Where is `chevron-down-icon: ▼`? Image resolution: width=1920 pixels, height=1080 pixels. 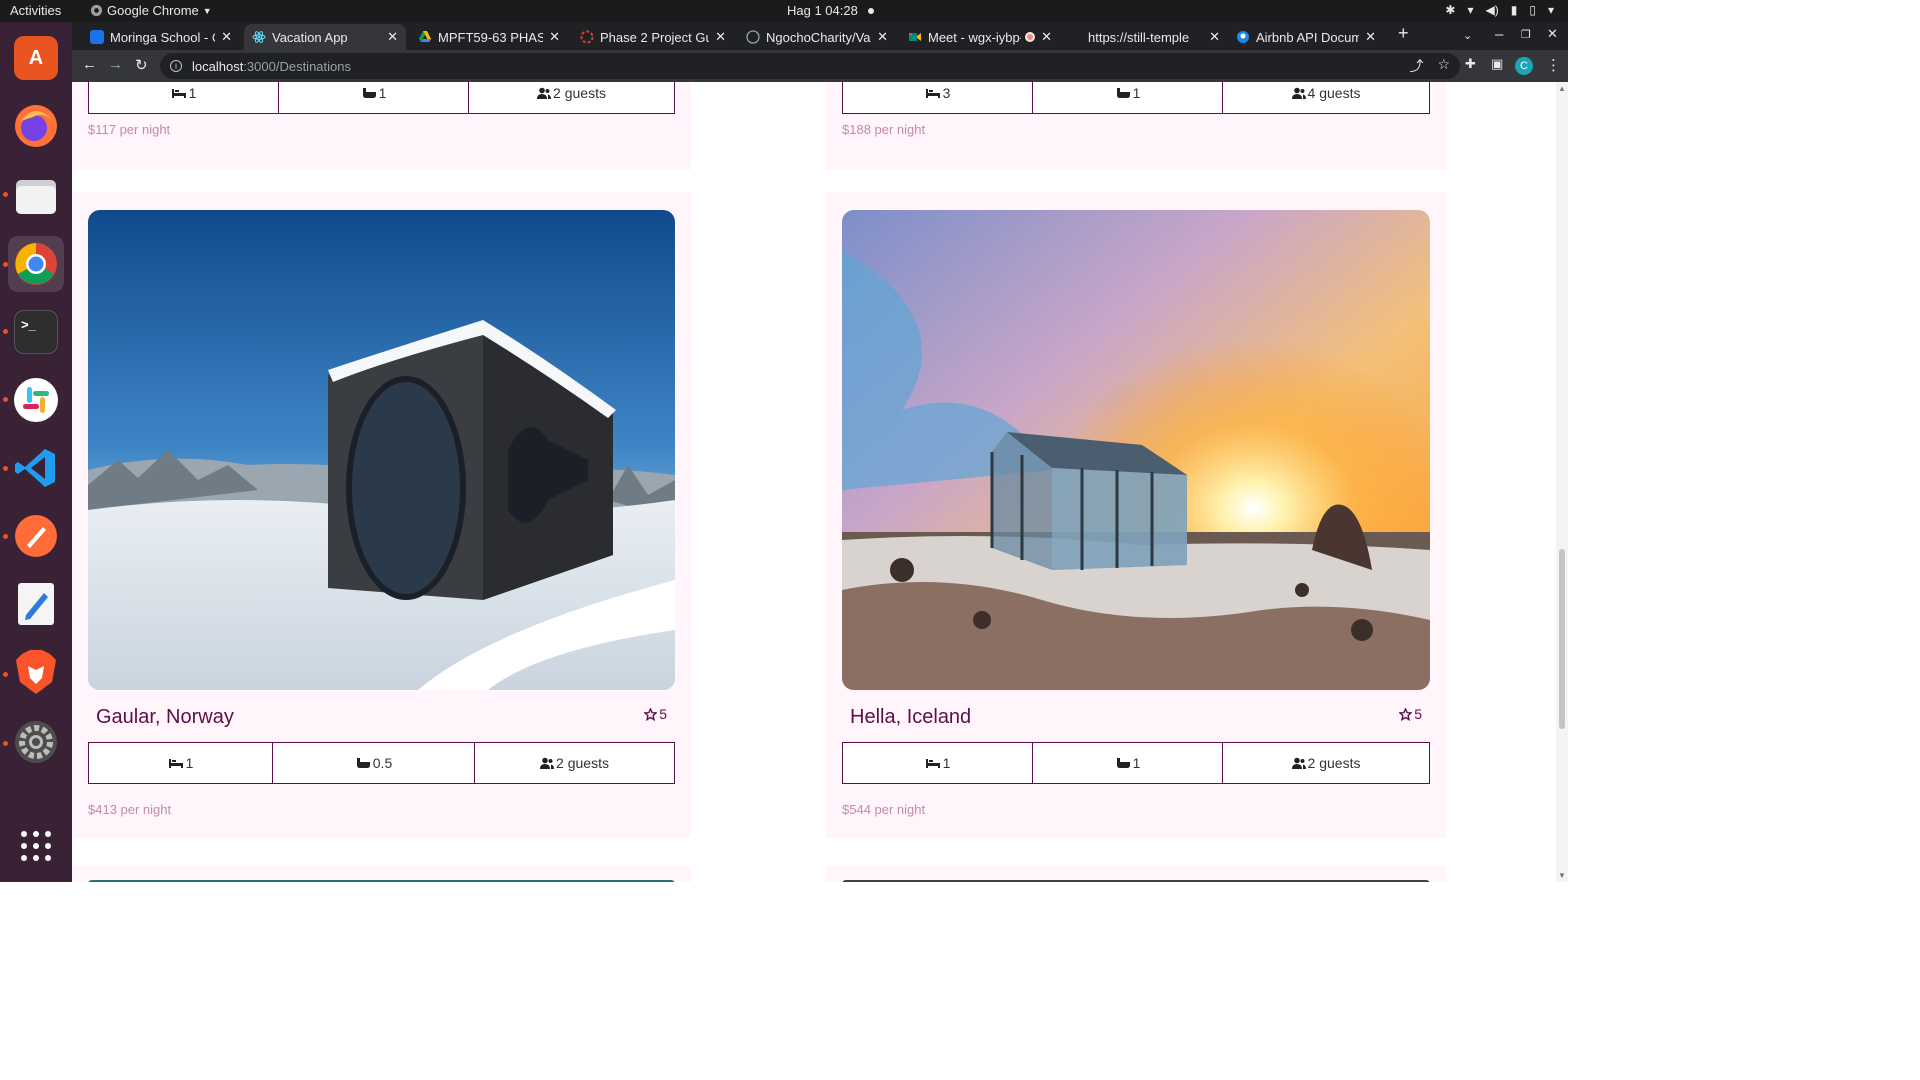 chevron-down-icon: ▼ is located at coordinates (207, 10).